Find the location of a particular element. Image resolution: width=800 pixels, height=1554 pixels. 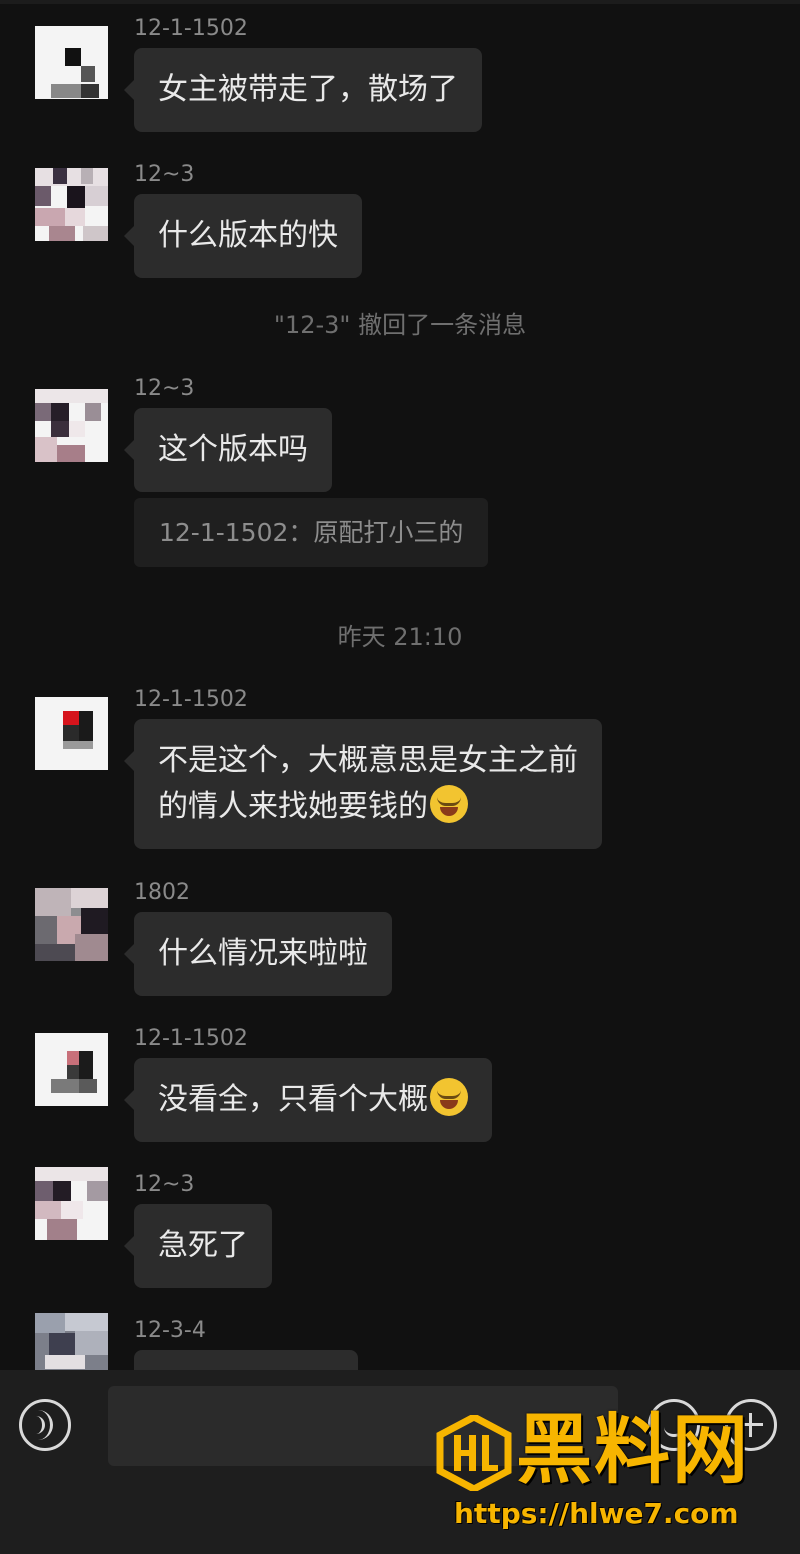

message-text: 急死了 is located at coordinates (203, 1245).